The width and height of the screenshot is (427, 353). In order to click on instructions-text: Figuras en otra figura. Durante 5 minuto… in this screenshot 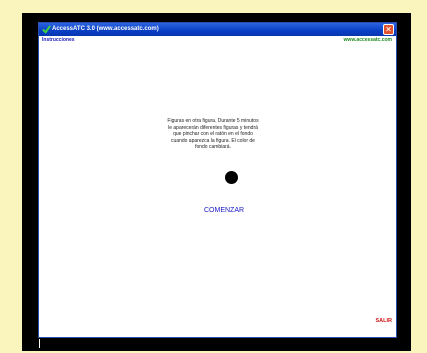, I will do `click(213, 134)`.